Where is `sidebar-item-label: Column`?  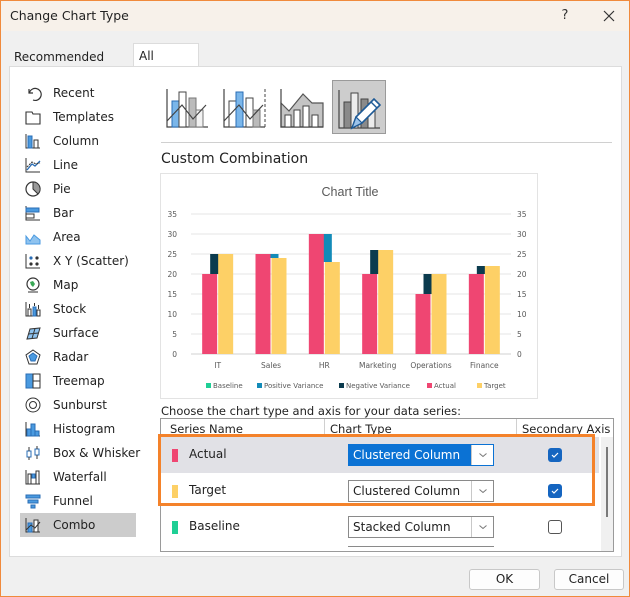
sidebar-item-label: Column is located at coordinates (76, 141).